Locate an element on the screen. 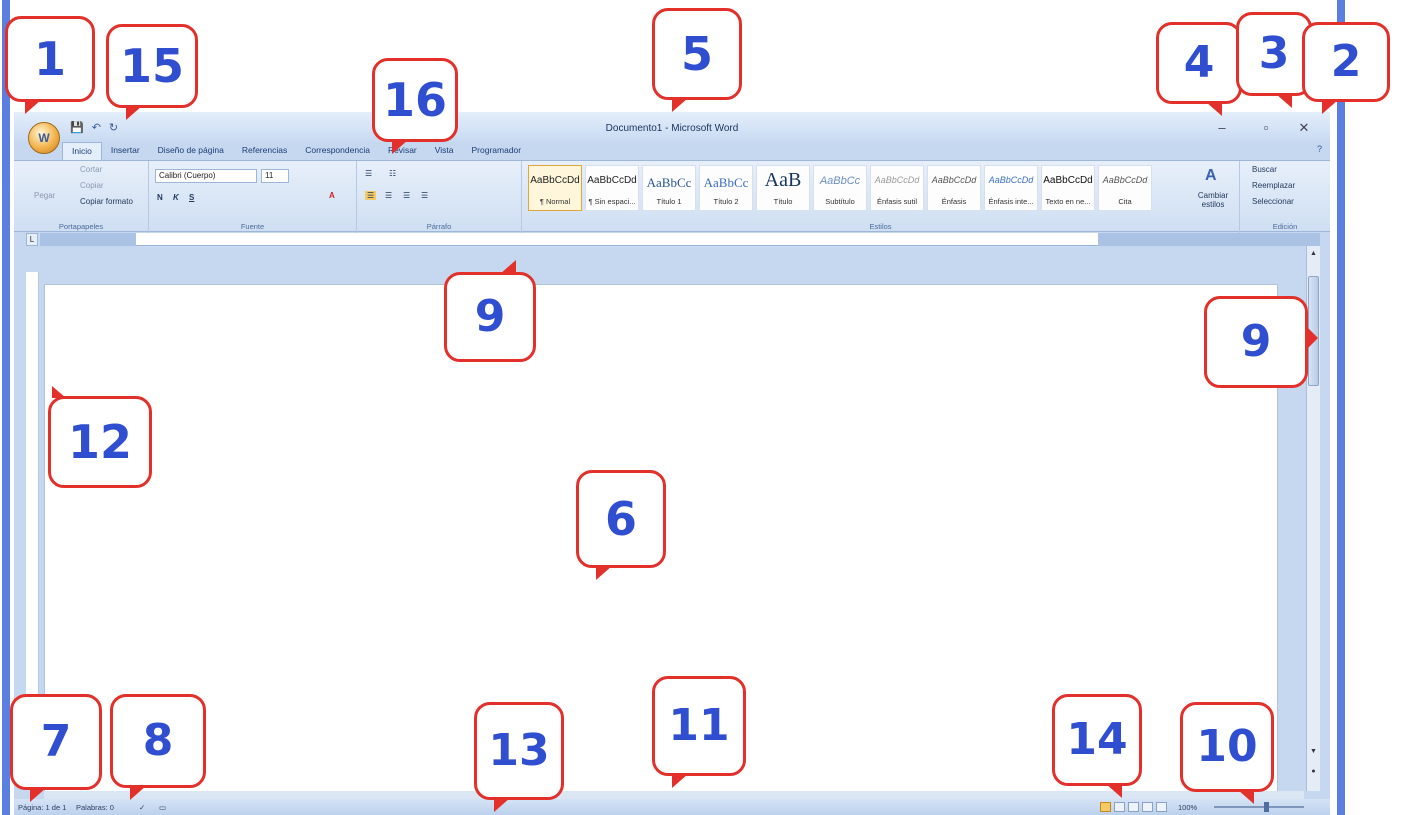 This screenshot has width=1404, height=815. tab-insertar: Insertar is located at coordinates (125, 151).